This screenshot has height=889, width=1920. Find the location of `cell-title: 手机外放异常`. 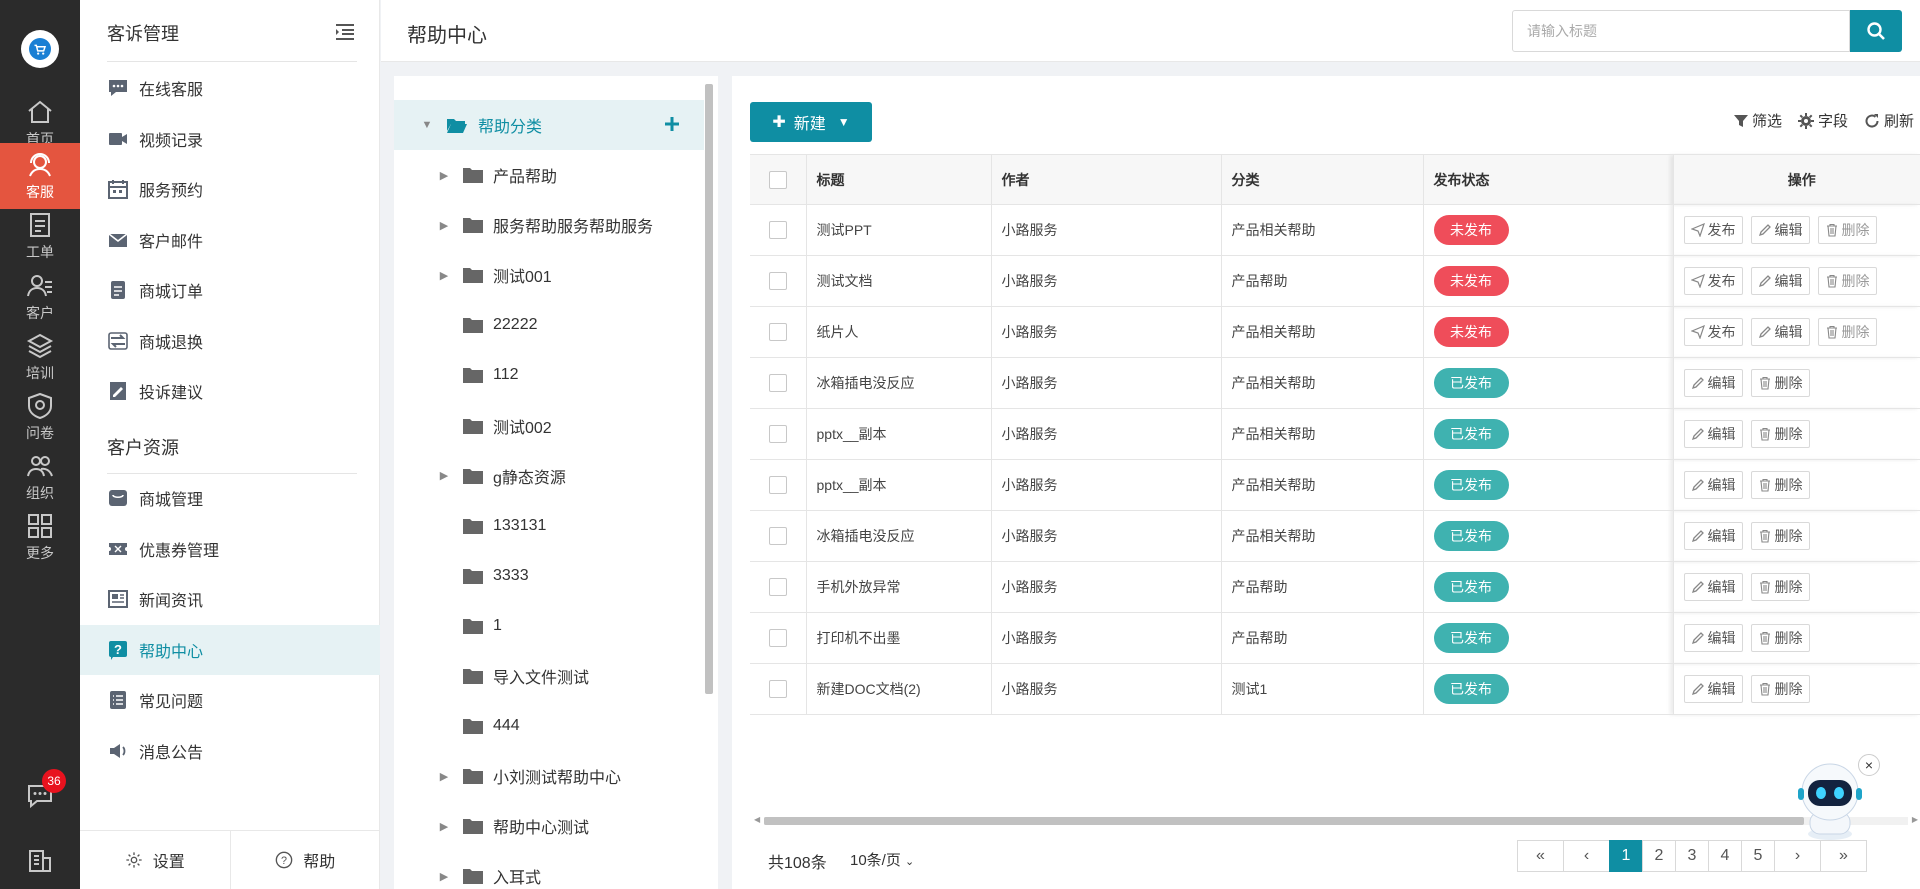

cell-title: 手机外放异常 is located at coordinates (898, 587).